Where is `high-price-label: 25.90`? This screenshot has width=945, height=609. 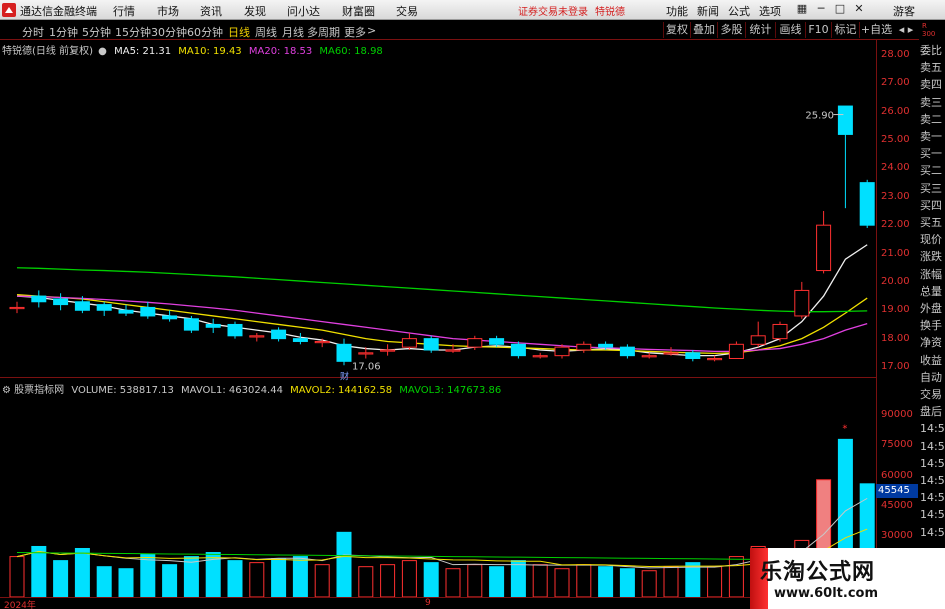
high-price-label: 25.90 is located at coordinates (819, 116).